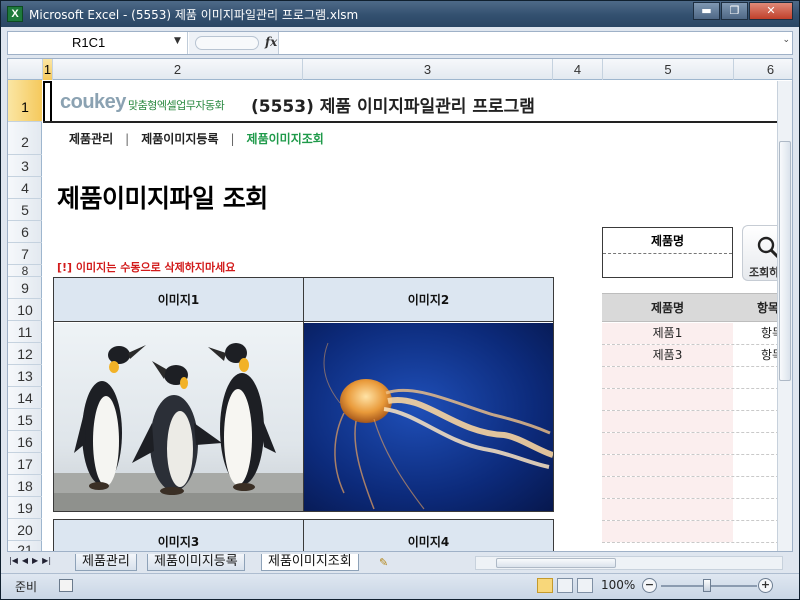 The height and width of the screenshot is (600, 800). I want to click on row-header: 8, so click(25, 271).